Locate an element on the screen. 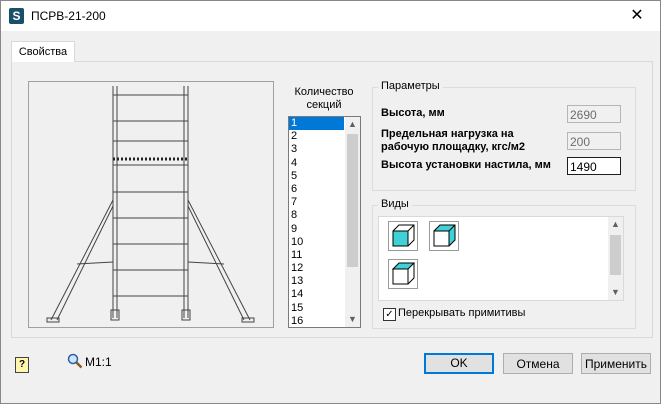 The width and height of the screenshot is (661, 404). tab-properties: Свойства is located at coordinates (43, 51).